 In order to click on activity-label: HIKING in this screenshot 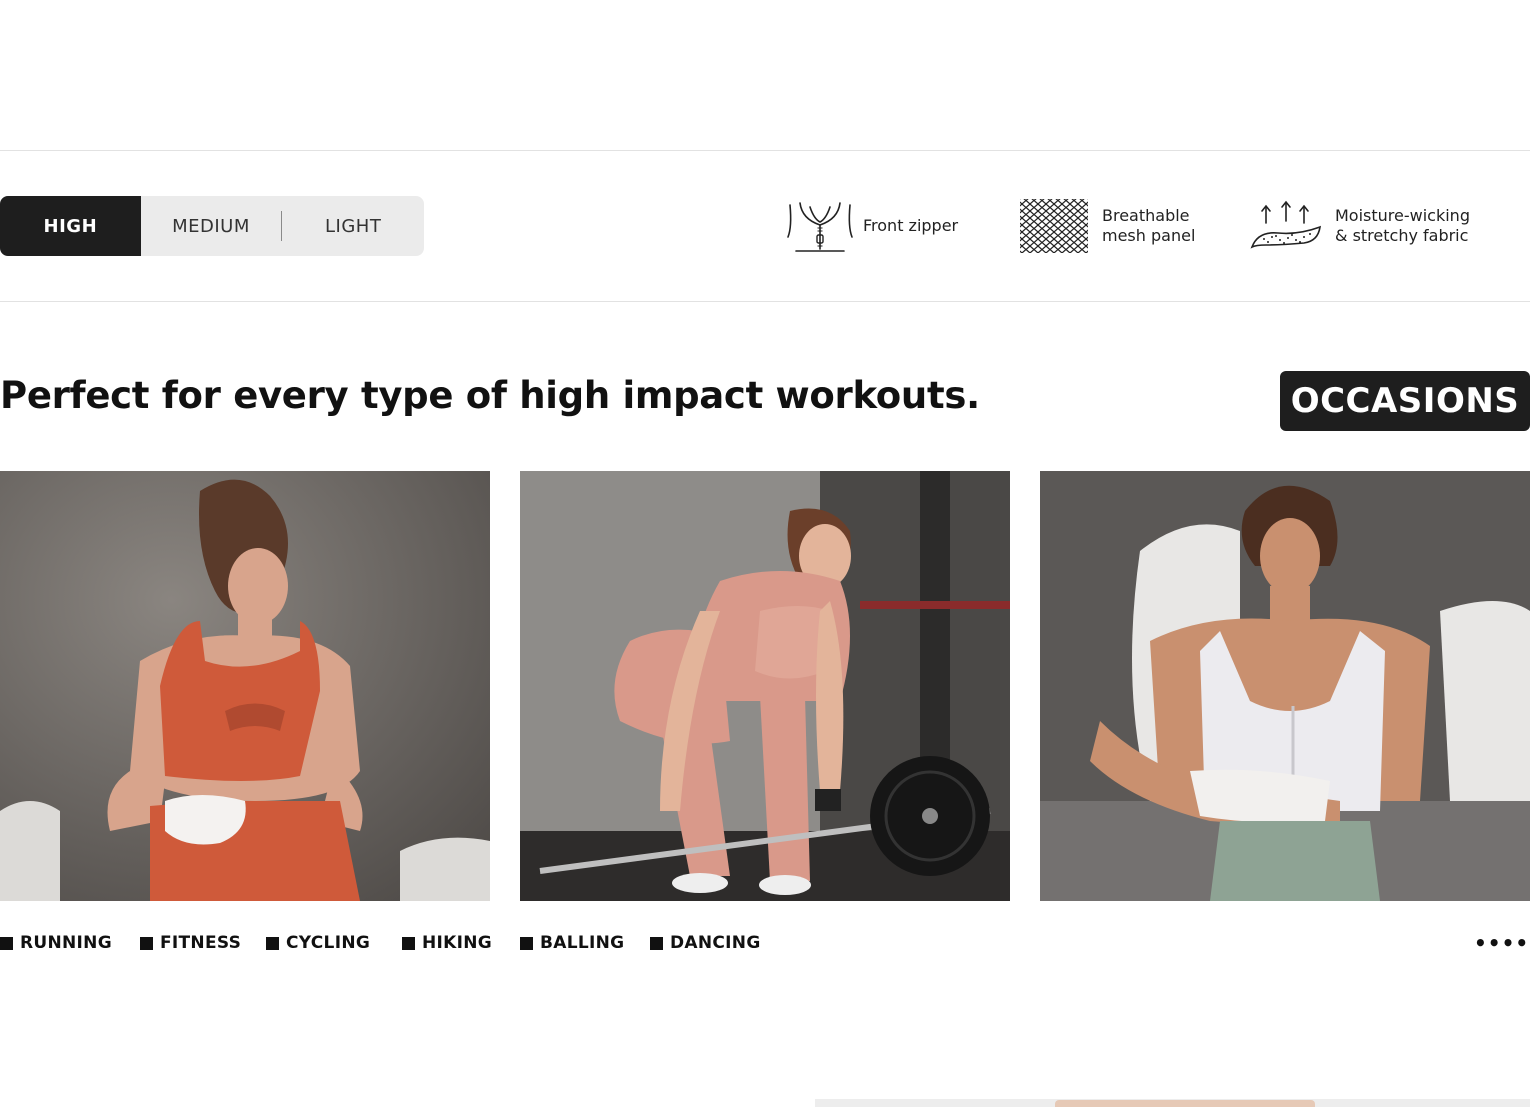, I will do `click(457, 943)`.